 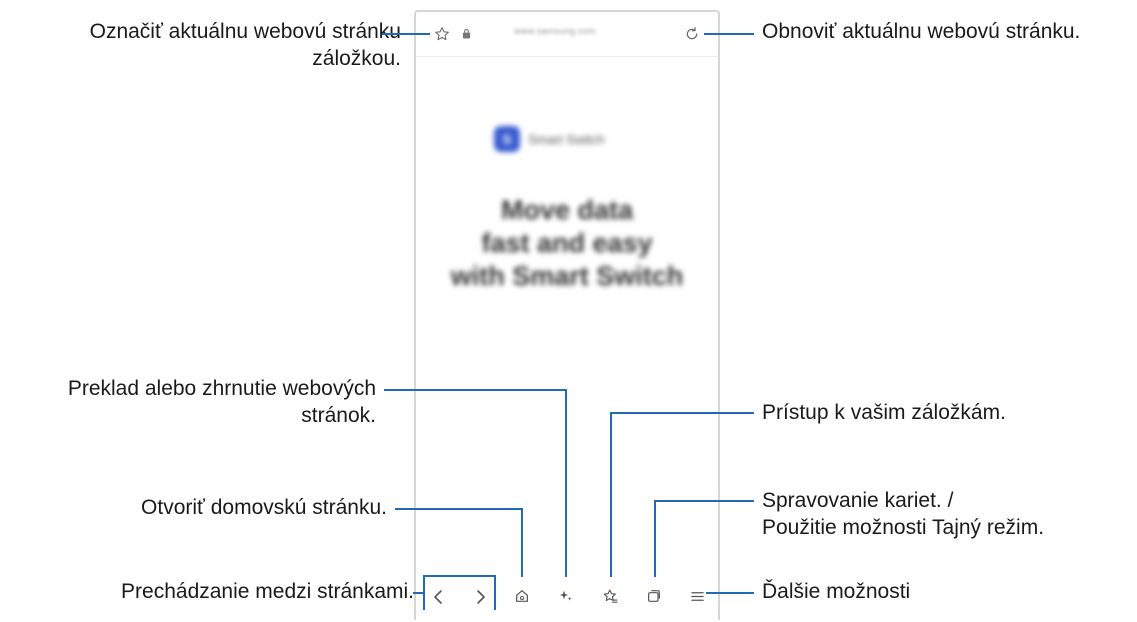 What do you see at coordinates (222, 402) in the screenshot?
I see `callout-translate: Preklad alebo zhrnutie webových stránok.` at bounding box center [222, 402].